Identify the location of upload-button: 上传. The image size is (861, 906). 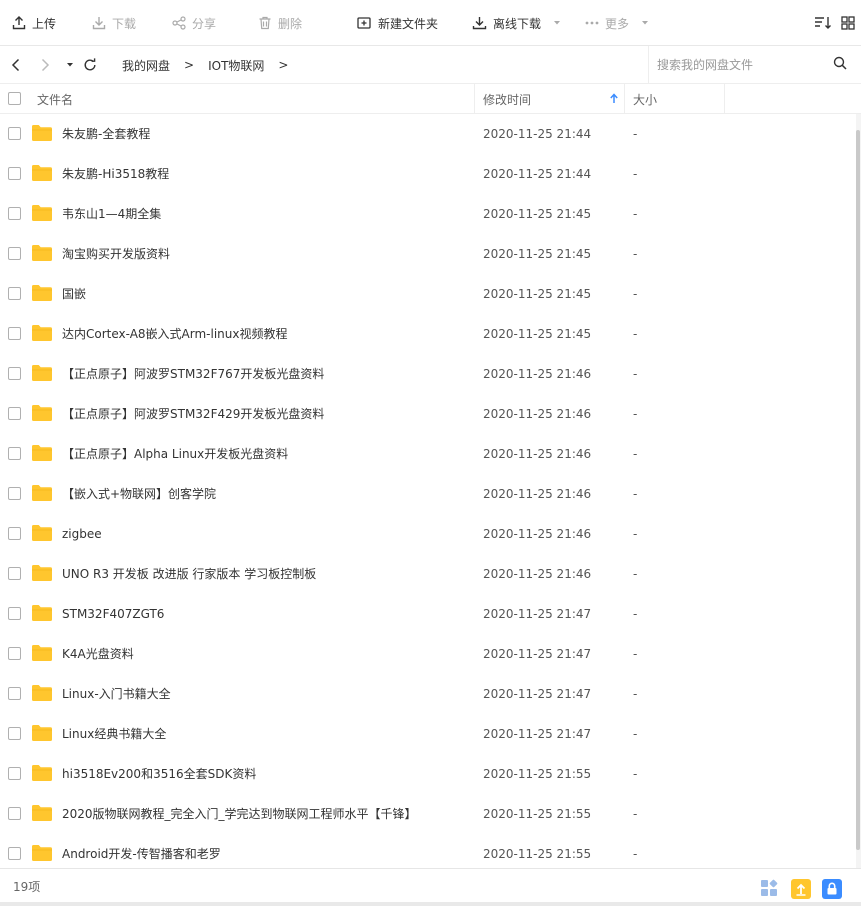
(34, 23).